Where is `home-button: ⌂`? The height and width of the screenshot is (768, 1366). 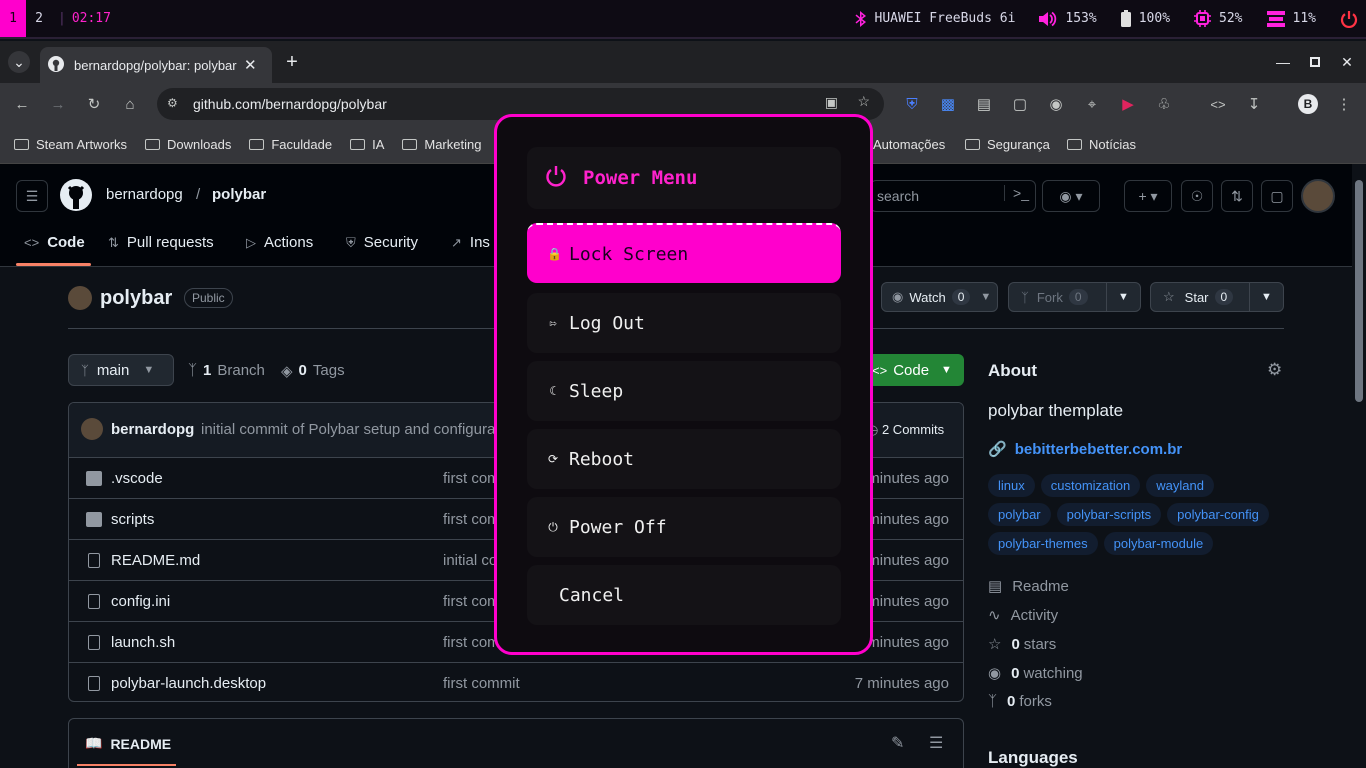
home-button: ⌂ is located at coordinates (130, 104).